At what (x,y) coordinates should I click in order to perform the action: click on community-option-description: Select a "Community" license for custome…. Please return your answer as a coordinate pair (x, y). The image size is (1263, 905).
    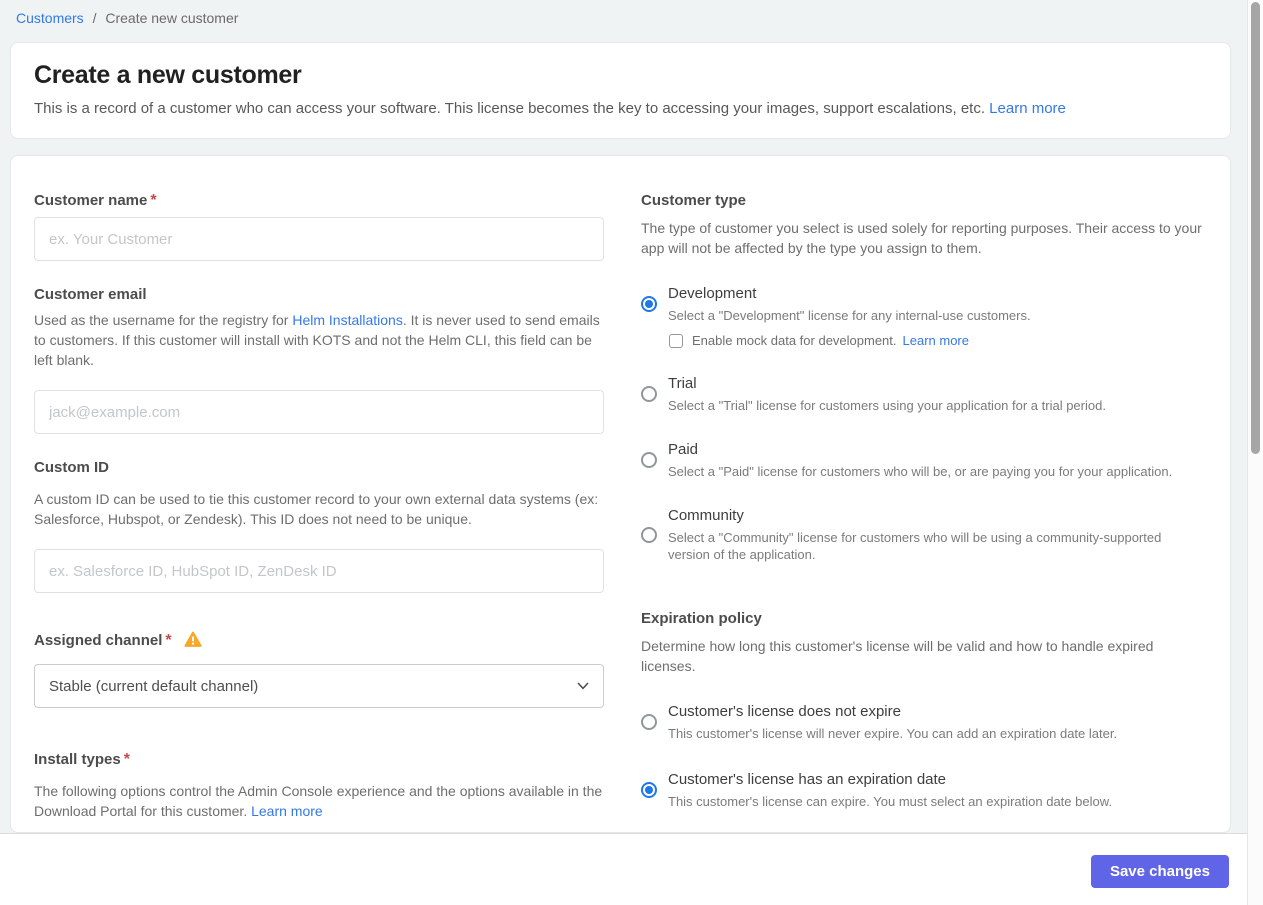
    Looking at the image, I should click on (915, 546).